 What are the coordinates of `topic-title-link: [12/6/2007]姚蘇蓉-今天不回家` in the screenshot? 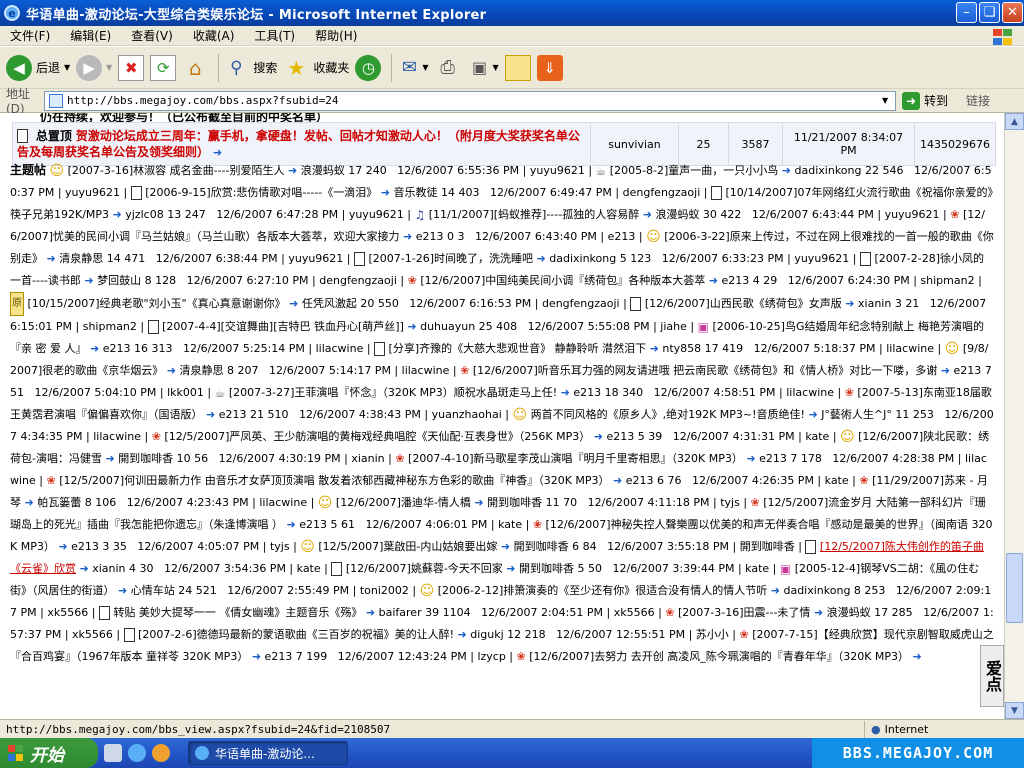 It's located at (424, 568).